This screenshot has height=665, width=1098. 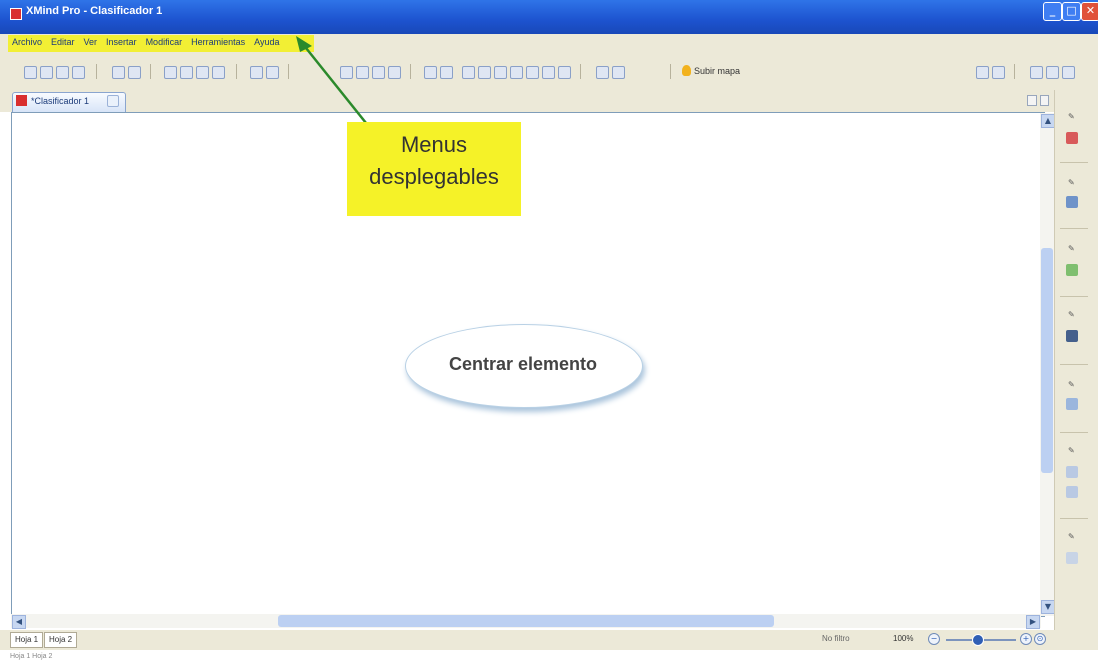 I want to click on footer-text: Hoja 1 Hoja 2, so click(x=31, y=656).